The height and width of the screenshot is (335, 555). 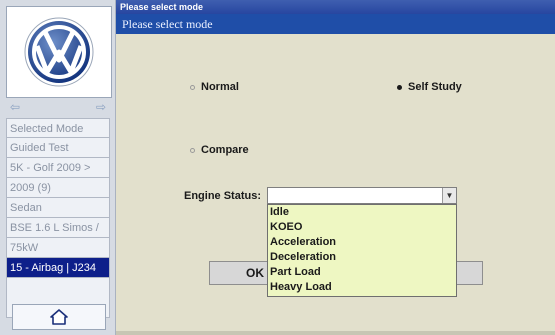 I want to click on arrow-right-icon: ⇨, so click(x=101, y=107).